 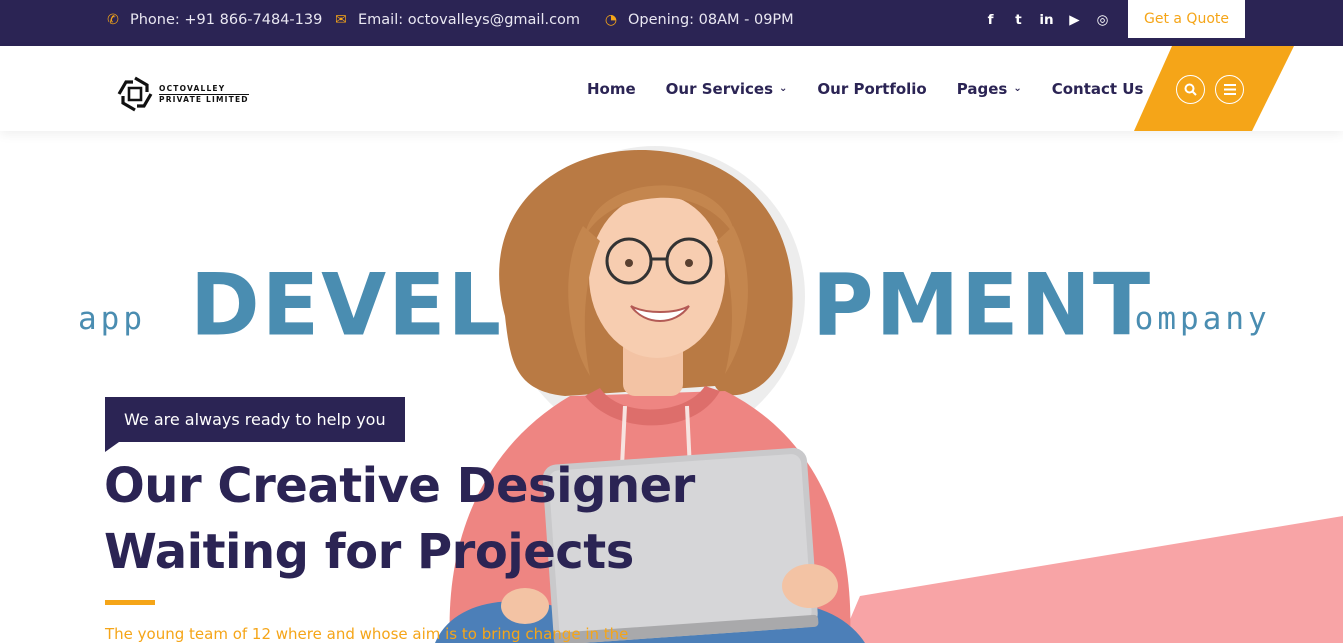 I want to click on hamburger-icon, so click(x=1229, y=89).